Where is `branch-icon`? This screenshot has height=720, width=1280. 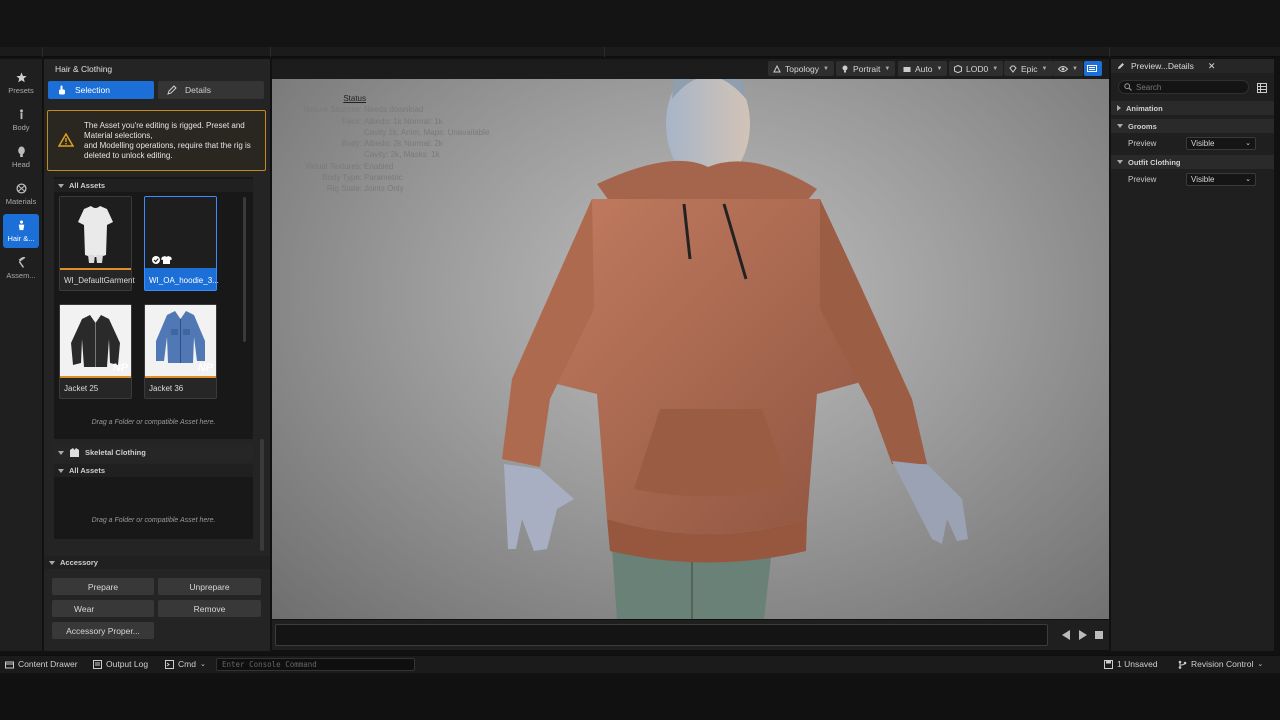
branch-icon is located at coordinates (1182, 664).